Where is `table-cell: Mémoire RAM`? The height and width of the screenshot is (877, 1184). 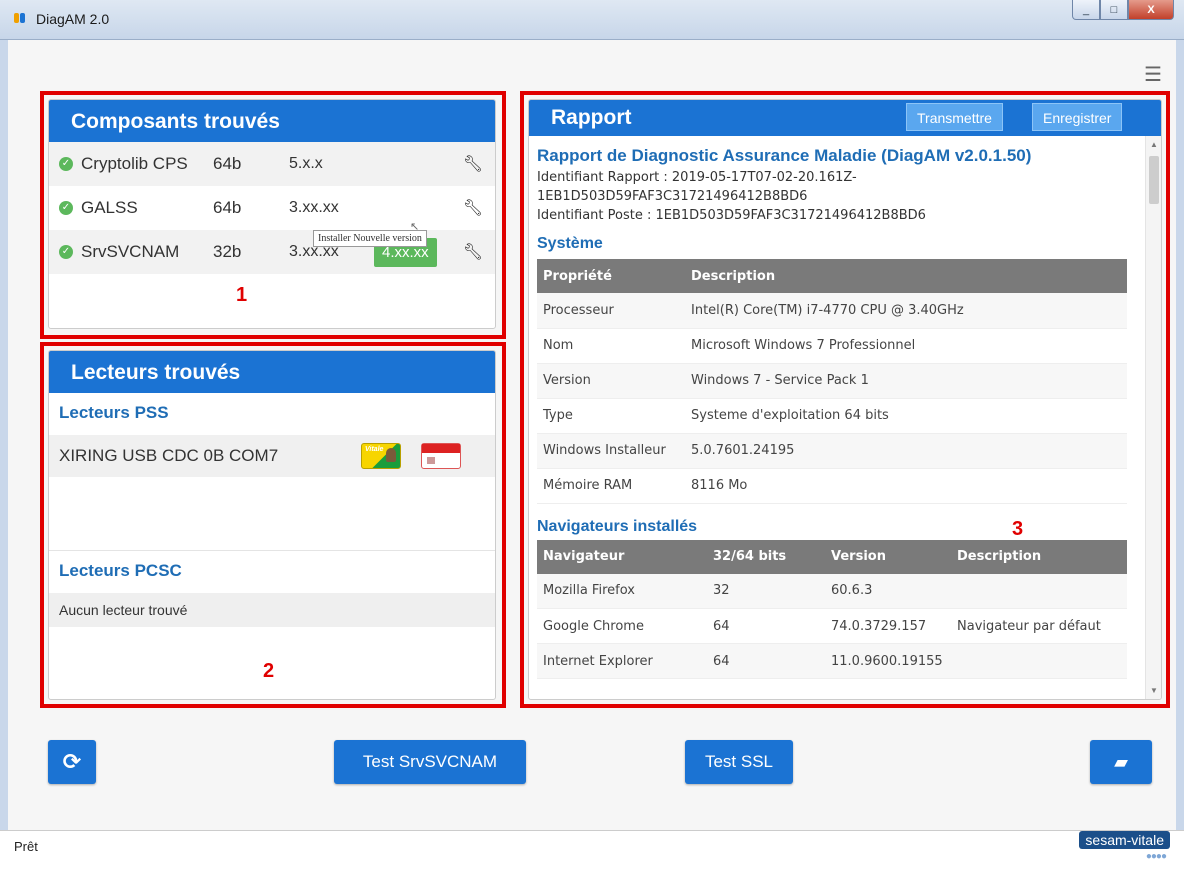 table-cell: Mémoire RAM is located at coordinates (611, 486).